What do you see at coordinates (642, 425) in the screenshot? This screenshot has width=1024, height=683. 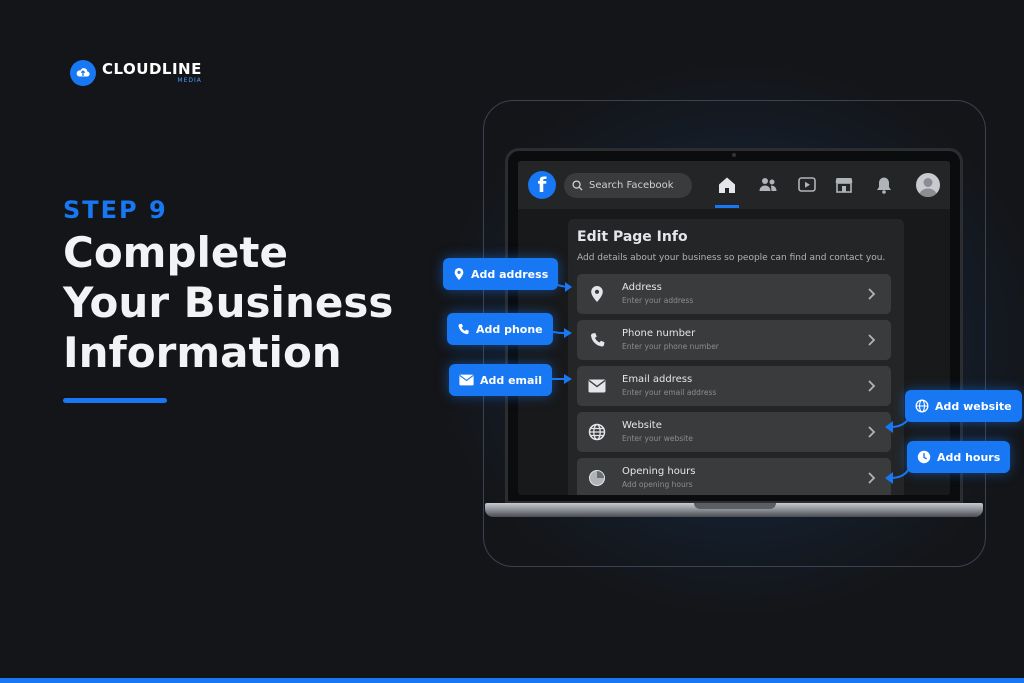 I see `row-label: Website` at bounding box center [642, 425].